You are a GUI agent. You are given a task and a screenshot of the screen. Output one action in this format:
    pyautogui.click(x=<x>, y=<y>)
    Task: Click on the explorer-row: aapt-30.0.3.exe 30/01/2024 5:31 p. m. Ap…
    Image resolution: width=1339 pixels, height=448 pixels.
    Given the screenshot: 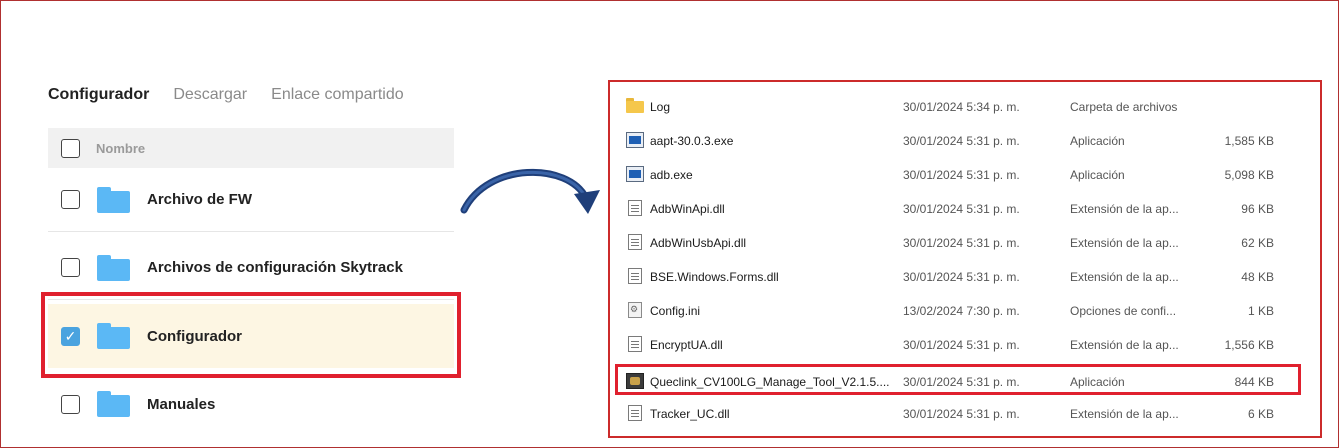 What is the action you would take?
    pyautogui.click(x=965, y=141)
    